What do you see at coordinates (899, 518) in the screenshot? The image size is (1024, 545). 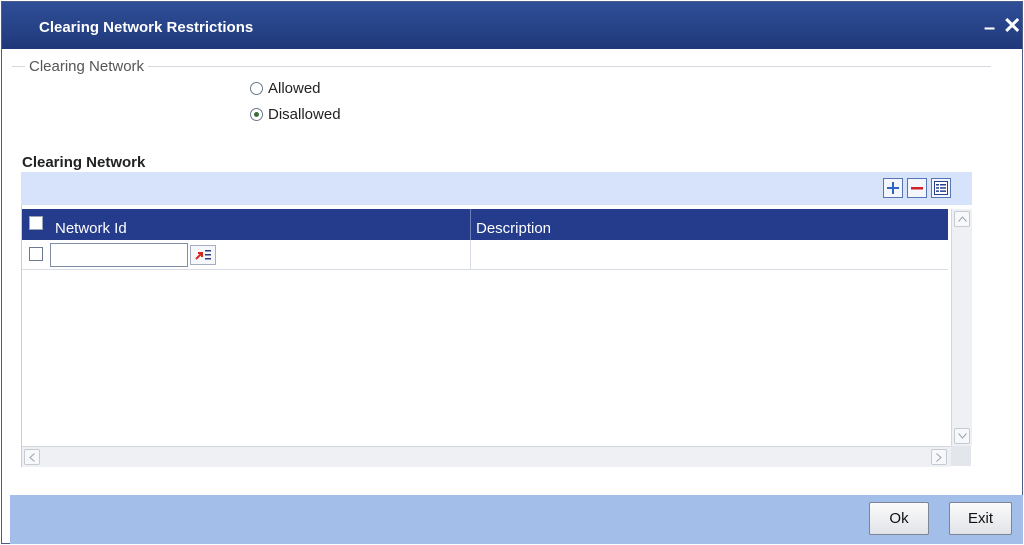 I see `ok-button: Ok` at bounding box center [899, 518].